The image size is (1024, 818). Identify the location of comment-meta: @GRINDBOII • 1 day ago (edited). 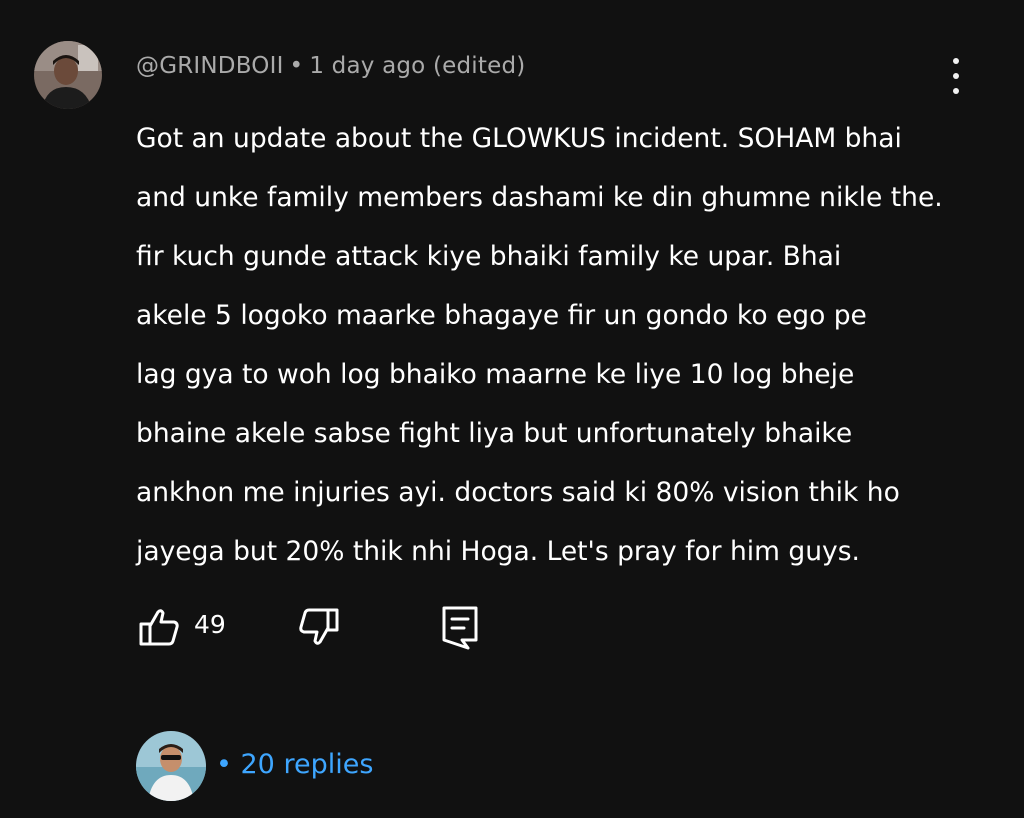
(330, 66).